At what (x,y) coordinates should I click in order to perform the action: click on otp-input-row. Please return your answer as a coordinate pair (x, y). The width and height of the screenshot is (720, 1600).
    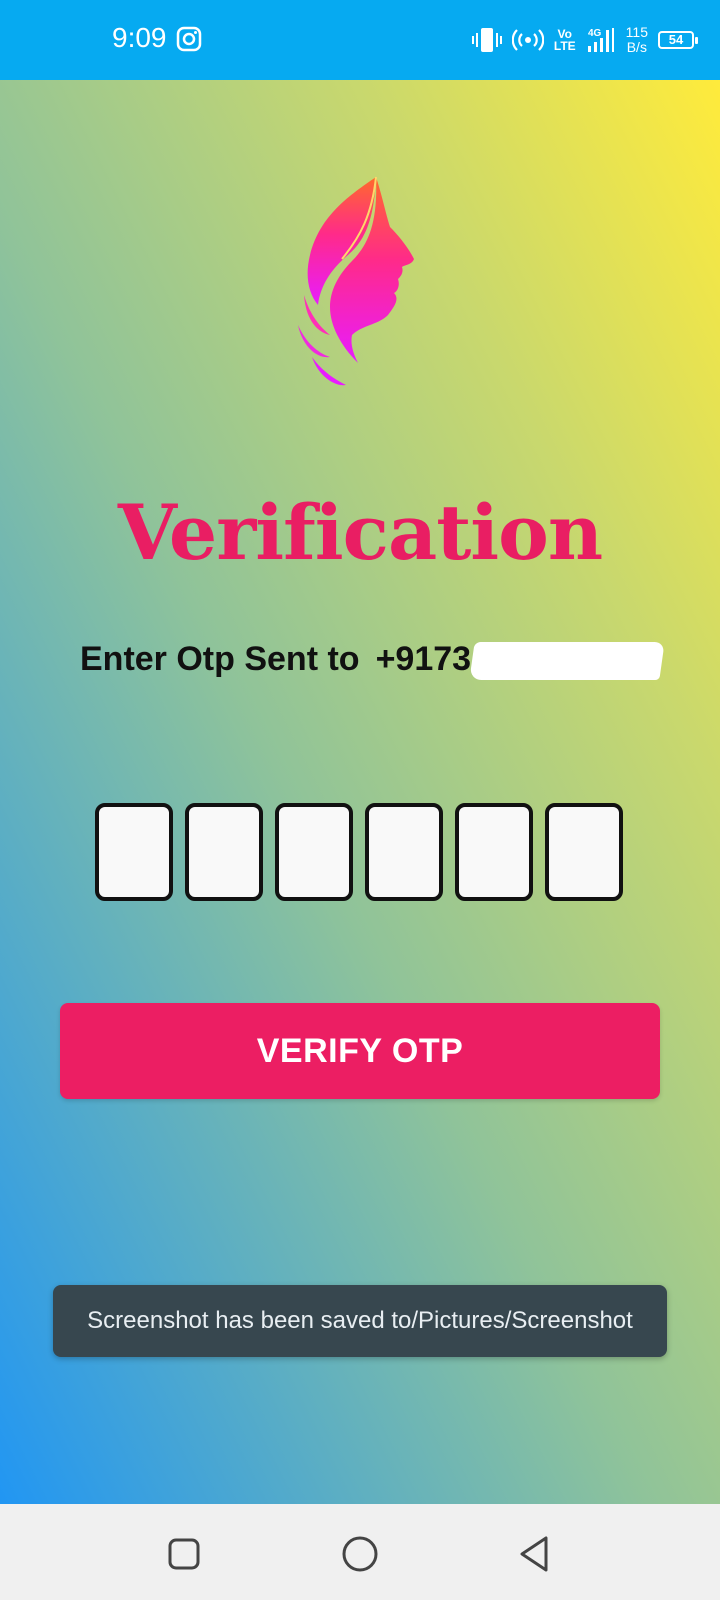
    Looking at the image, I should click on (359, 852).